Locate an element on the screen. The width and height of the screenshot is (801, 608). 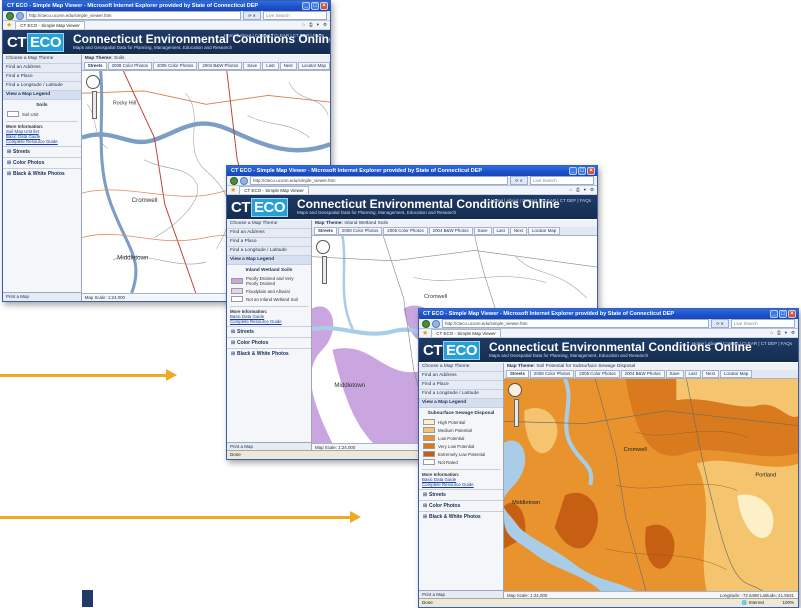
zoom-level: 100% is located at coordinates (788, 603).